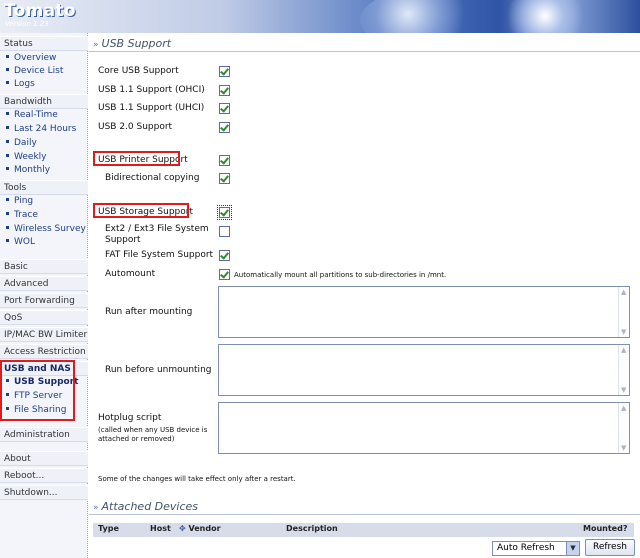 This screenshot has width=640, height=558. Describe the element at coordinates (424, 428) in the screenshot. I see `hotplug-script-textarea: ▲ ▼` at that location.